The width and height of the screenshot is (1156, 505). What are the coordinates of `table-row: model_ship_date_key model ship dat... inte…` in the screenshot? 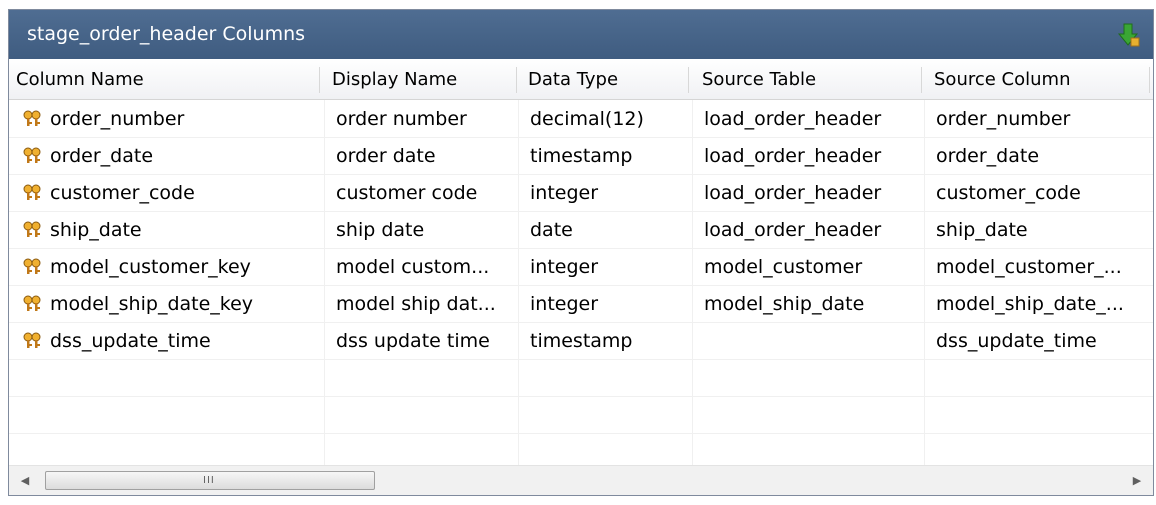 It's located at (581, 304).